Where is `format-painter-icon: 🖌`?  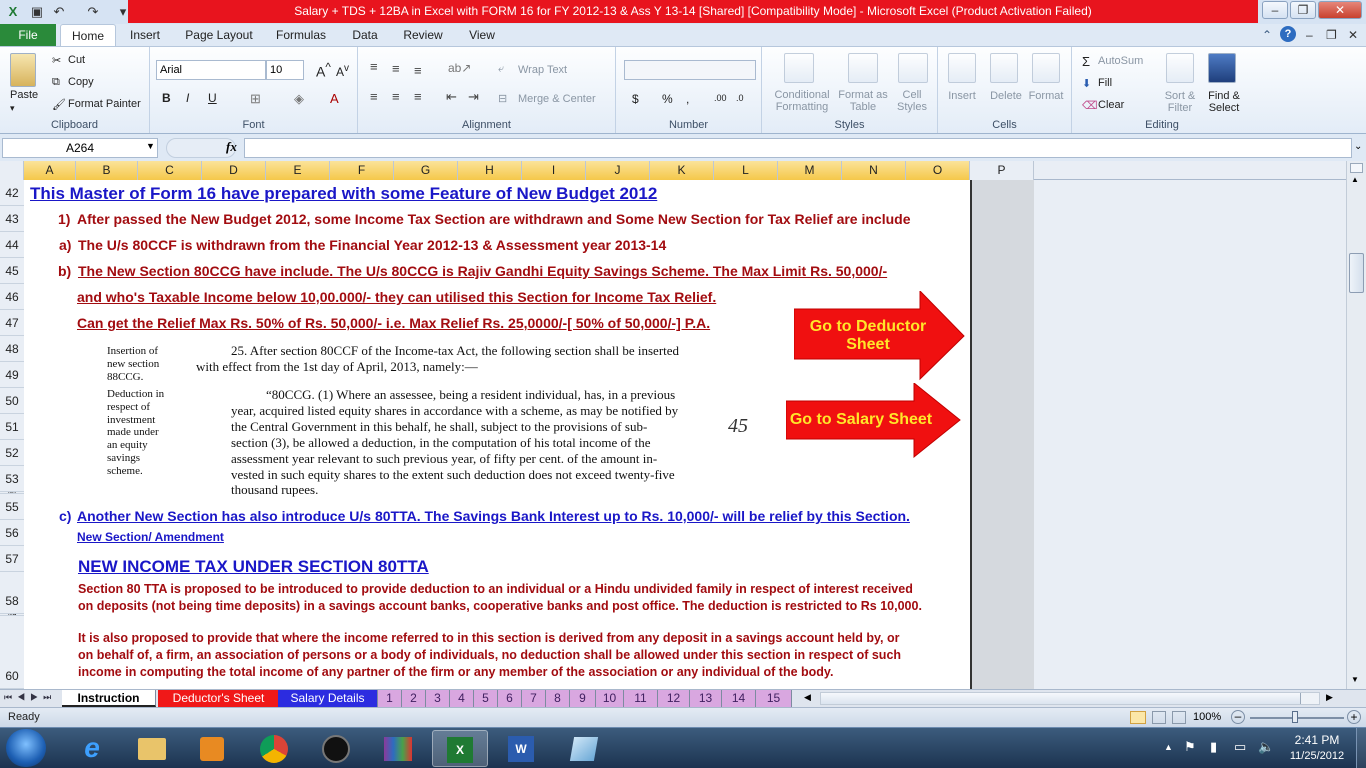
format-painter-icon: 🖌 is located at coordinates (59, 104).